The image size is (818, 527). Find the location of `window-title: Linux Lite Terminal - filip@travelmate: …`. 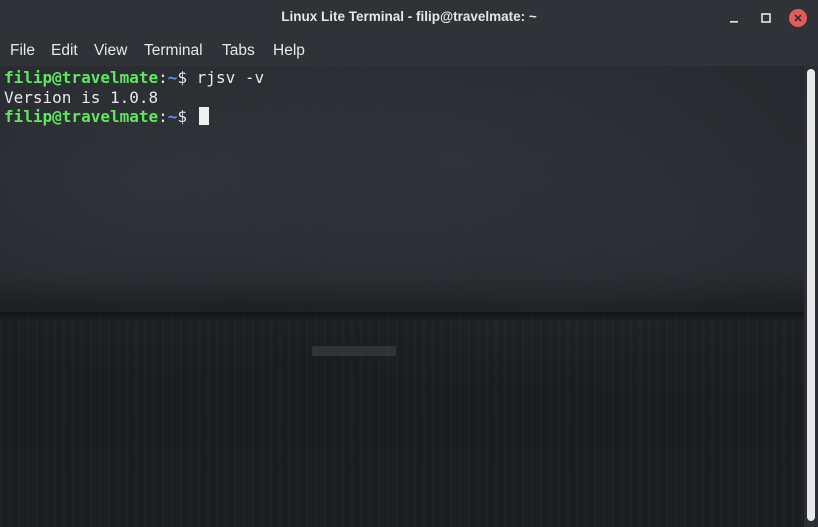

window-title: Linux Lite Terminal - filip@travelmate: … is located at coordinates (409, 16).